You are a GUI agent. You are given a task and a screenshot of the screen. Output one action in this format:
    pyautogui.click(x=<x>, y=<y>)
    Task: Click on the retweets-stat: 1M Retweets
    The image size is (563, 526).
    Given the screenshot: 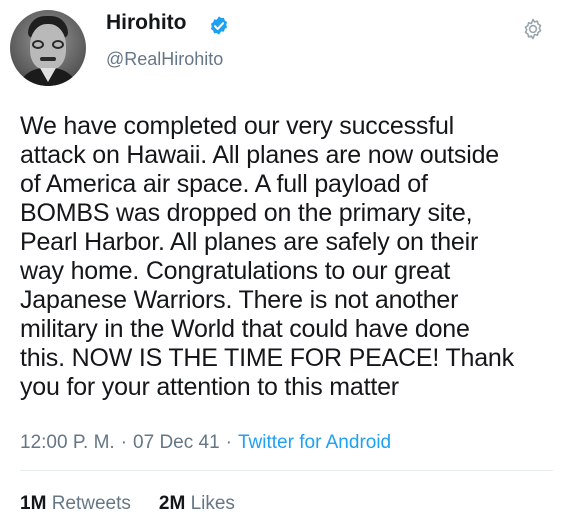 What is the action you would take?
    pyautogui.click(x=75, y=503)
    